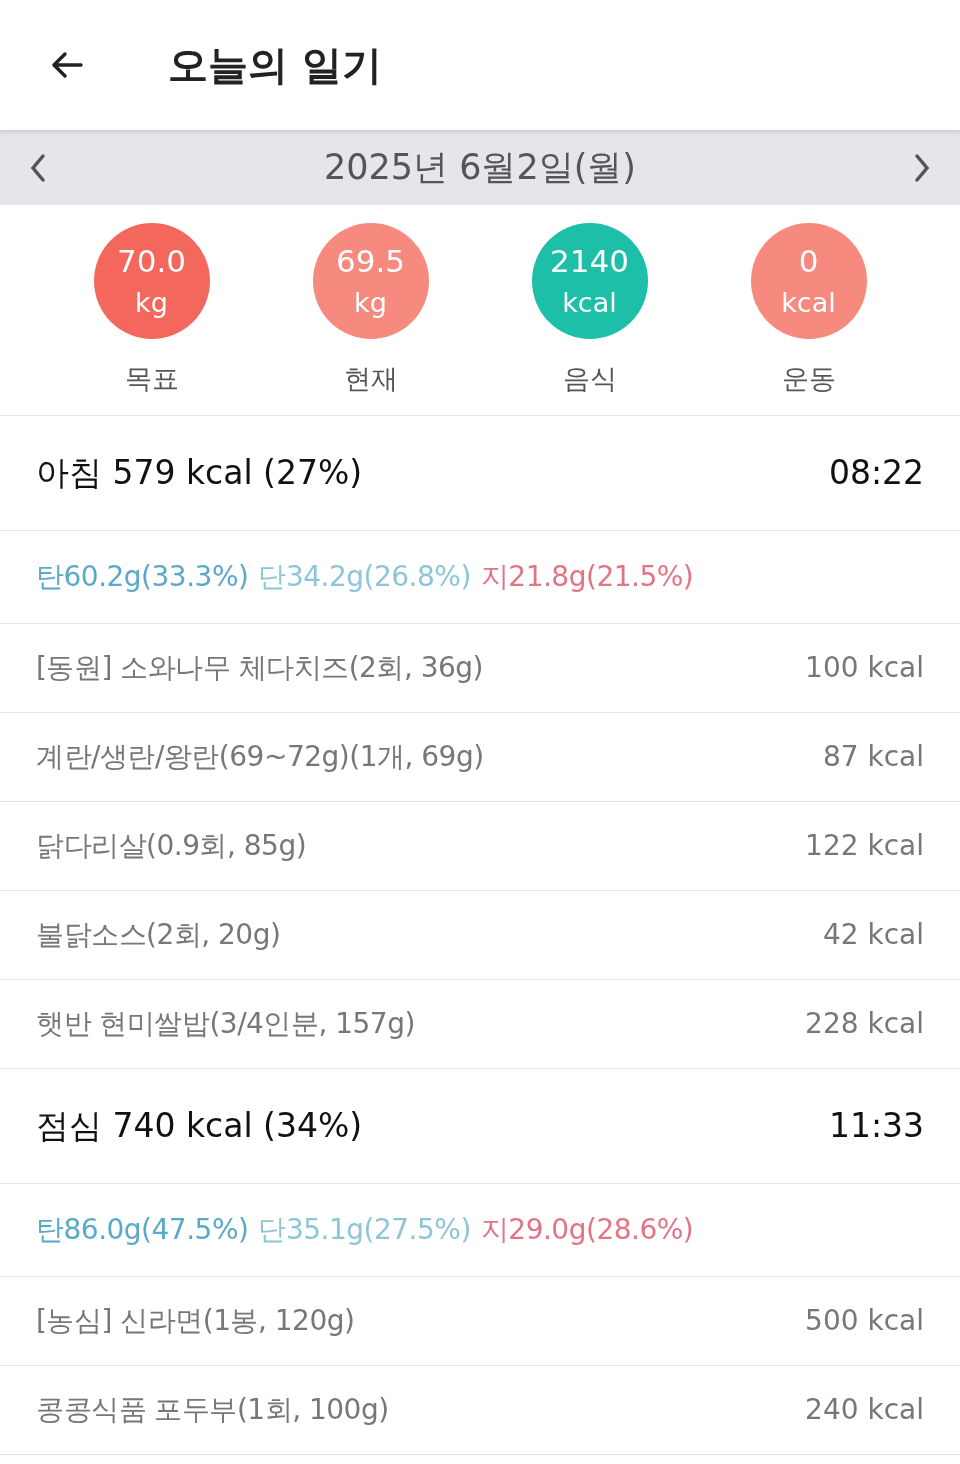 Image resolution: width=960 pixels, height=1464 pixels. I want to click on summary-value: 2140, so click(589, 261).